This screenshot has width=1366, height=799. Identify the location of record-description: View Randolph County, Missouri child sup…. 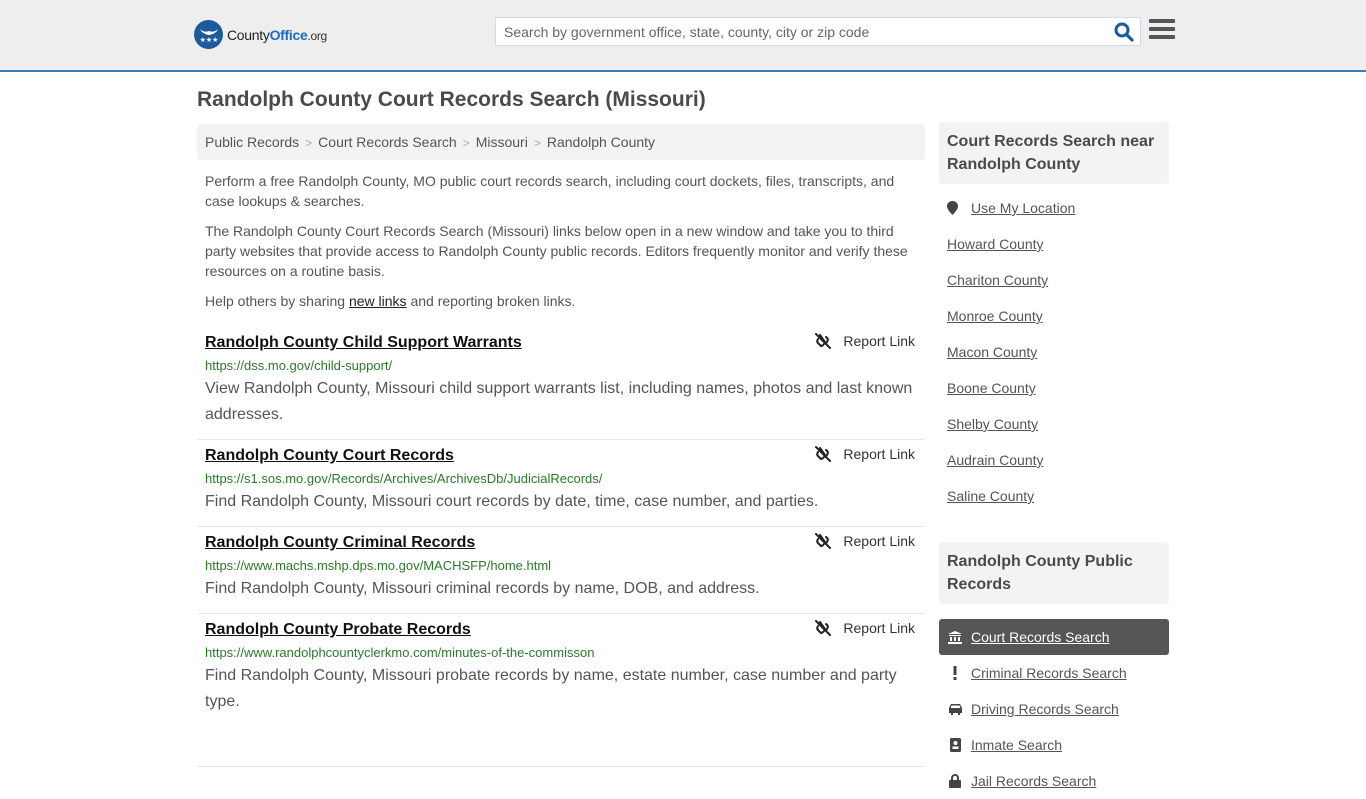
(559, 401).